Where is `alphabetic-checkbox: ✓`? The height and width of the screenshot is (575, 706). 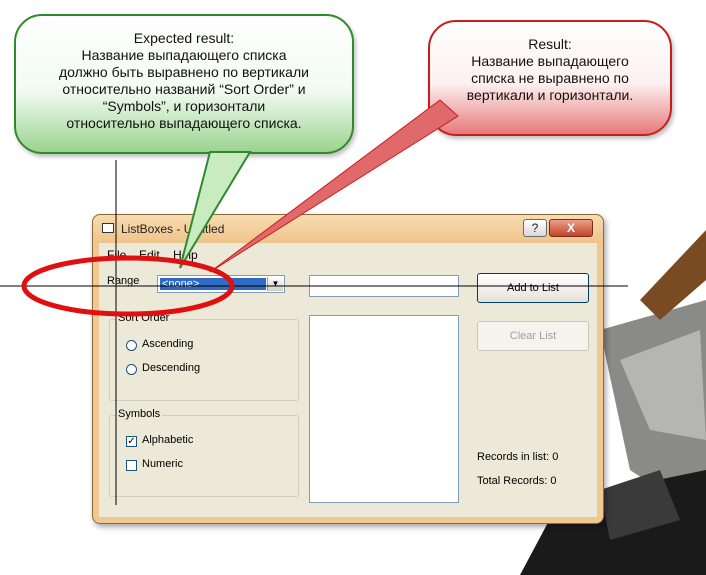 alphabetic-checkbox: ✓ is located at coordinates (131, 441).